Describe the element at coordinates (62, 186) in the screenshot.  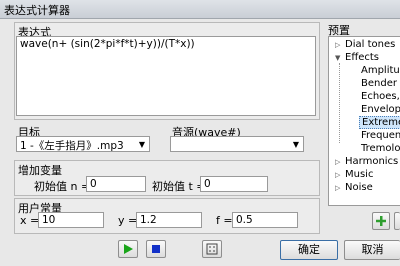
I see `n-label: 初始值 n =` at that location.